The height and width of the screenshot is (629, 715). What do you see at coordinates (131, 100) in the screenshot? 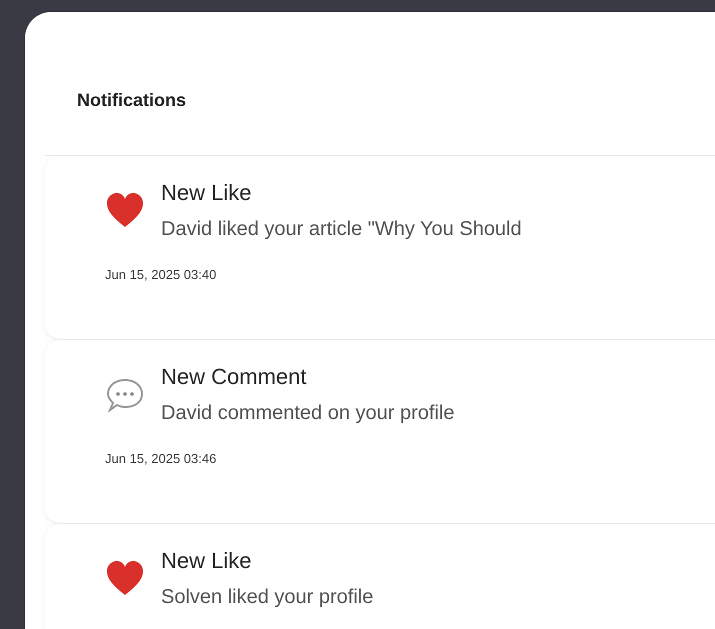
I see `panel-title: Notifications` at bounding box center [131, 100].